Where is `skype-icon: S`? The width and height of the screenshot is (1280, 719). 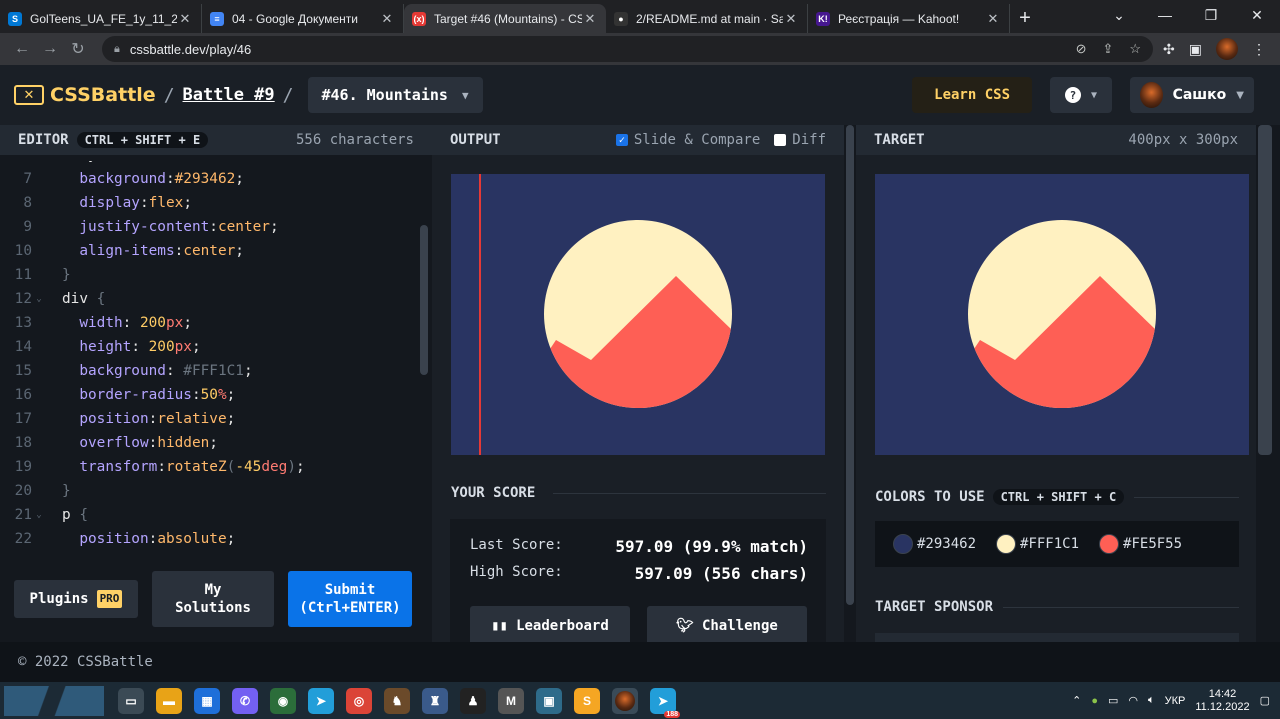
skype-icon: S is located at coordinates (15, 18).